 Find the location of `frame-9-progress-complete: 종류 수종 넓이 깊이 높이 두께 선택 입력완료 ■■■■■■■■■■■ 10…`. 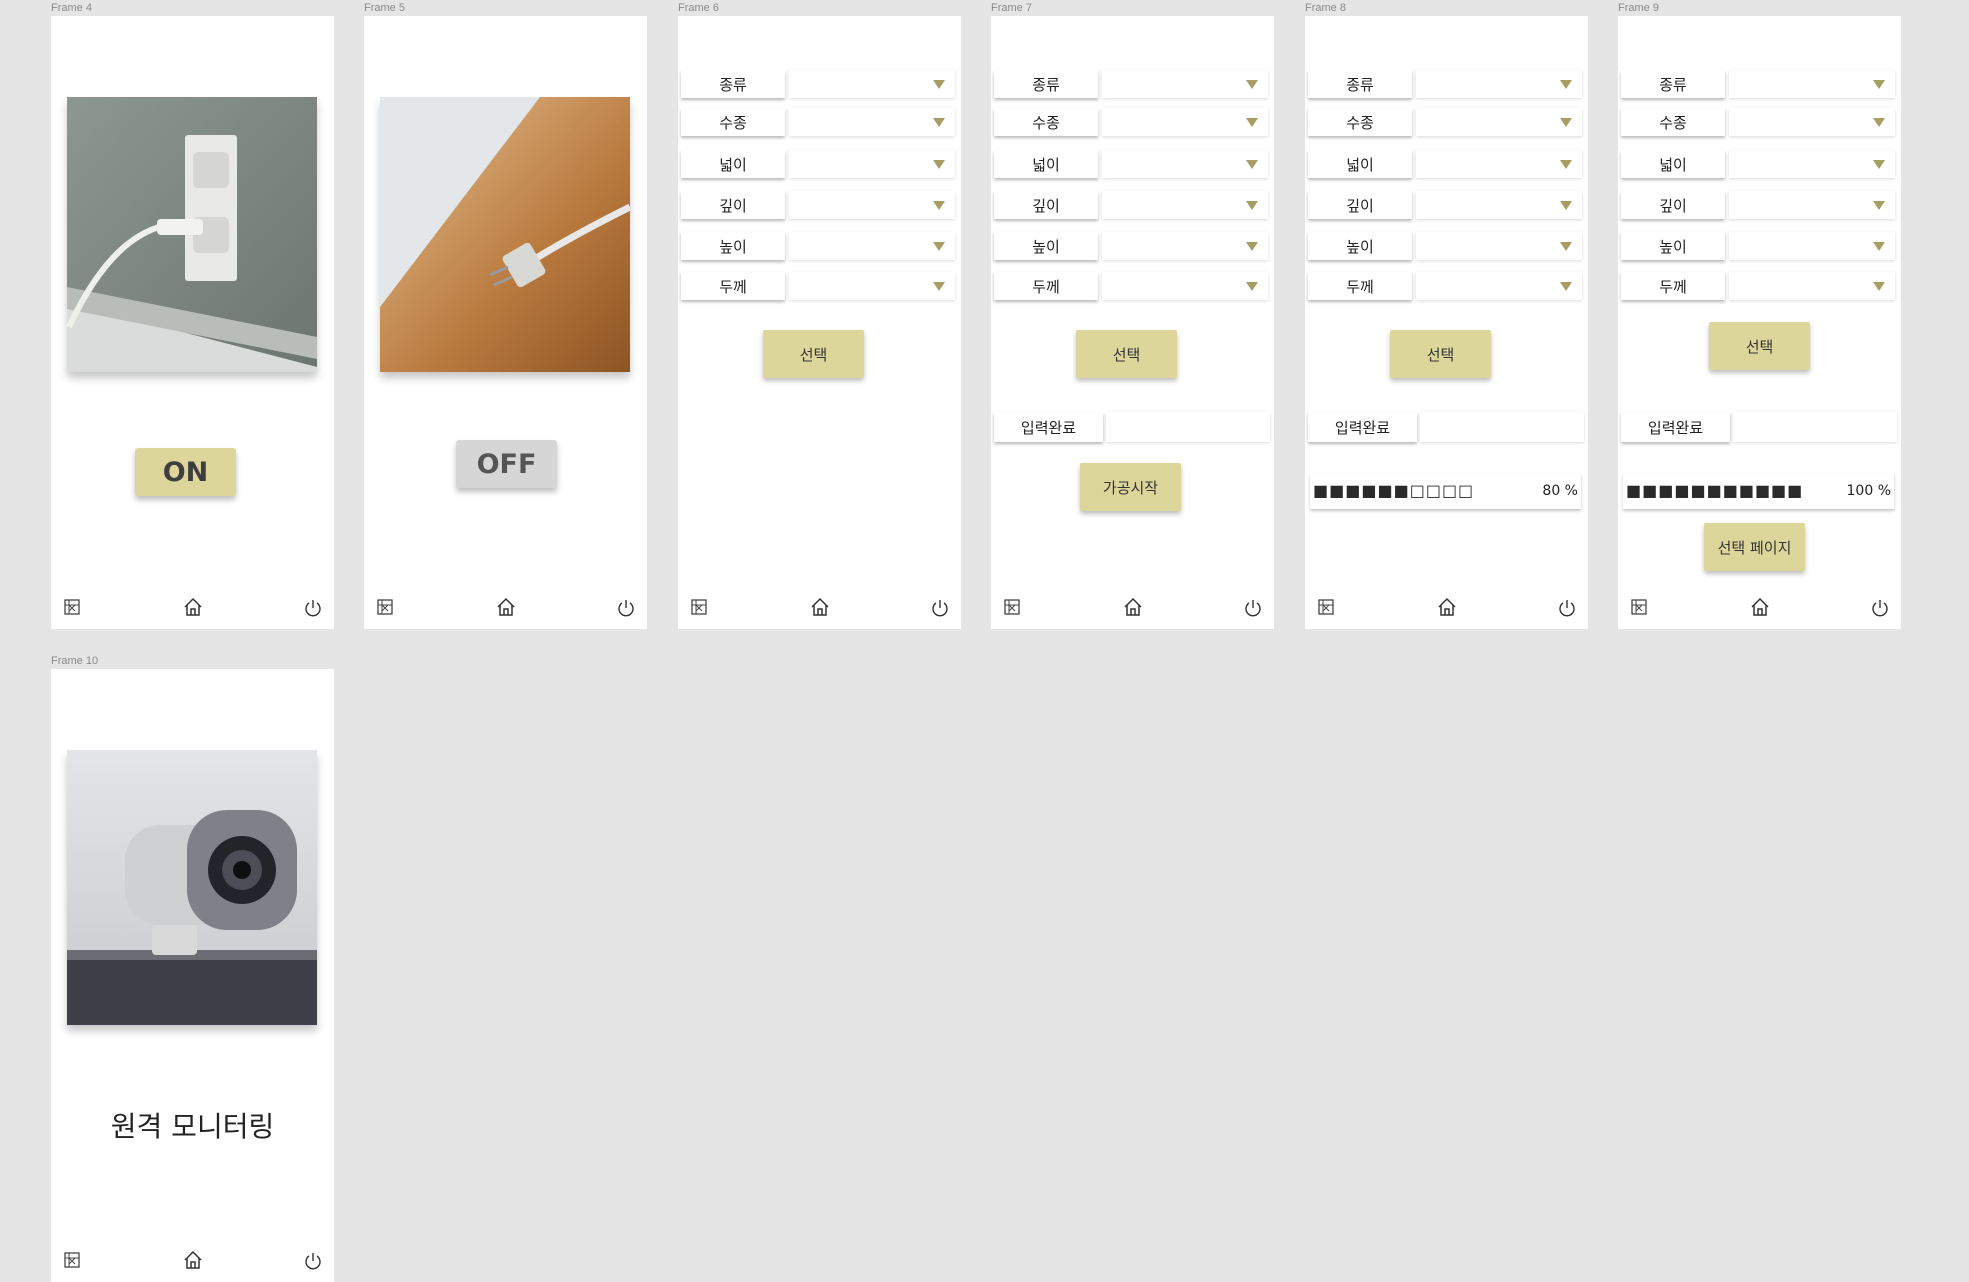

frame-9-progress-complete: 종류 수종 넓이 깊이 높이 두께 선택 입력완료 ■■■■■■■■■■■ 10… is located at coordinates (1759, 322).